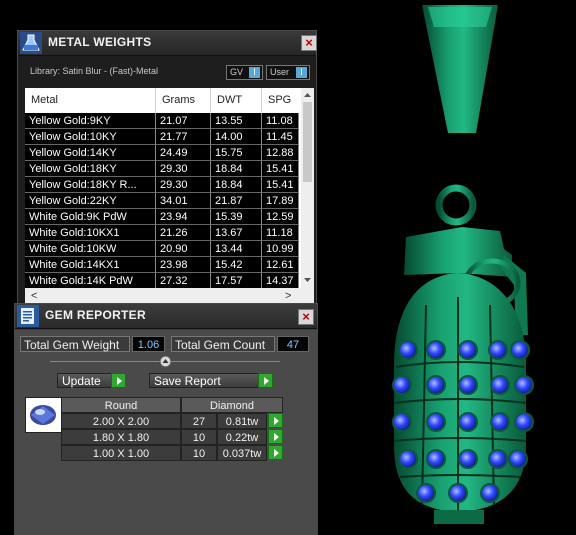  Describe the element at coordinates (34, 296) in the screenshot. I see `scroll-left-arrow-icon: <` at that location.